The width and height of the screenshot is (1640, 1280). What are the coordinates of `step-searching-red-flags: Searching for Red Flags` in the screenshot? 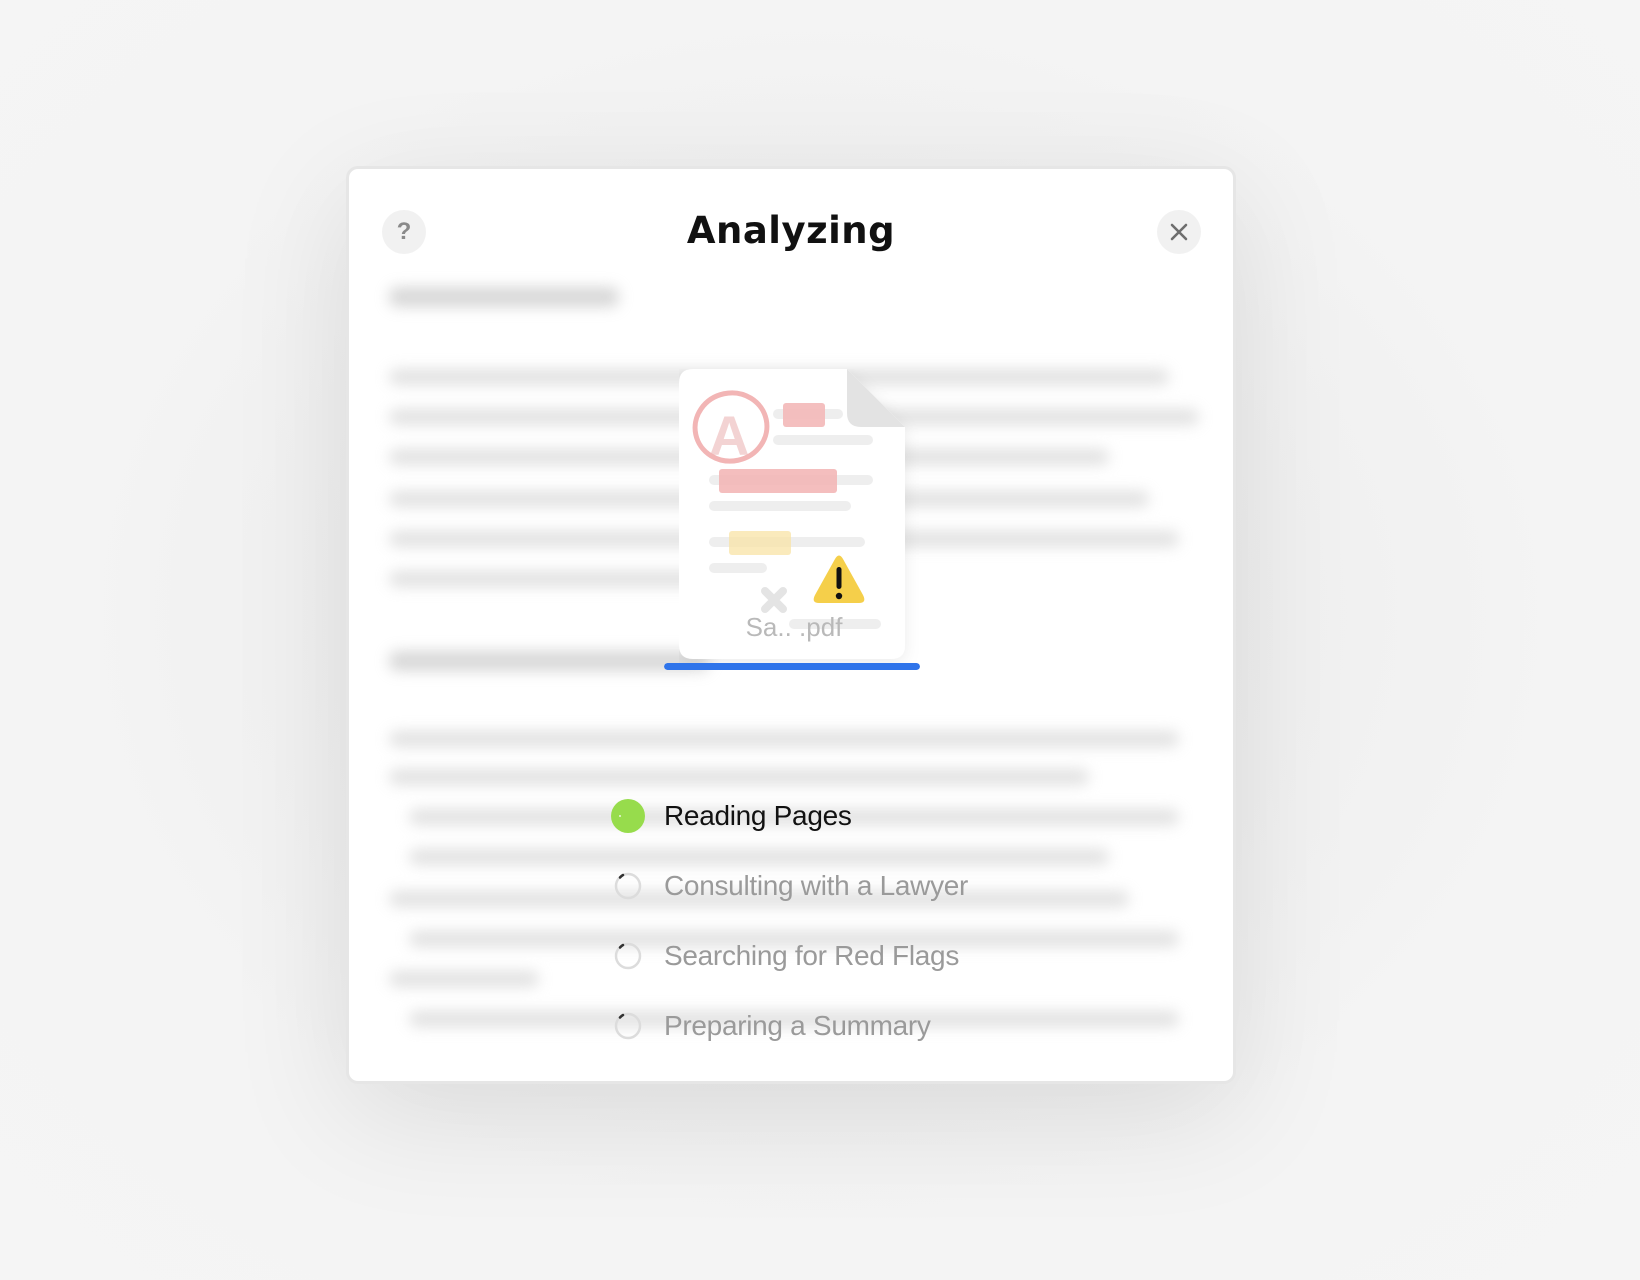 It's located at (789, 956).